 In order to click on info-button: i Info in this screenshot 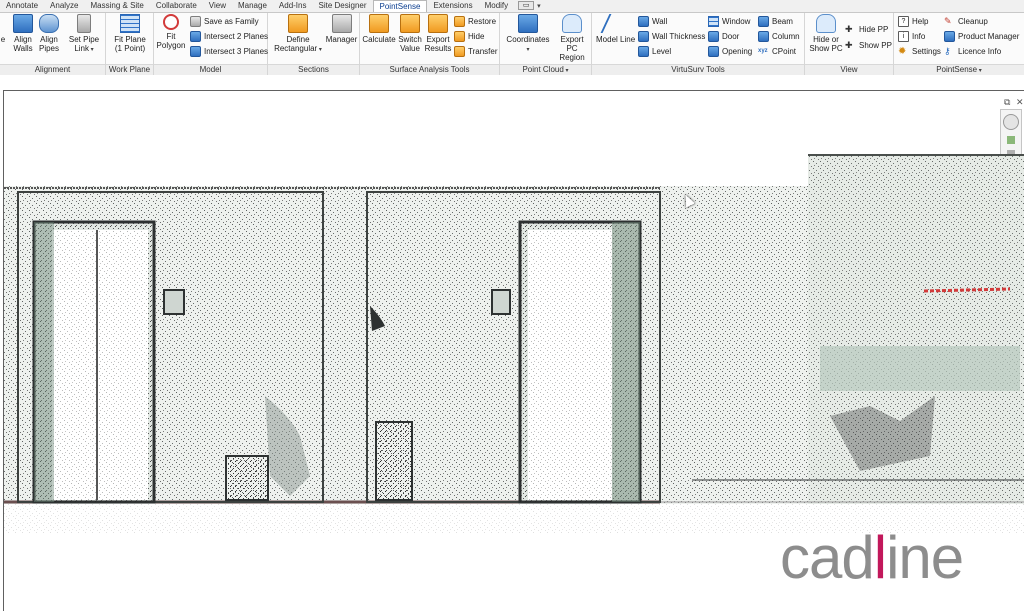, I will do `click(911, 36)`.